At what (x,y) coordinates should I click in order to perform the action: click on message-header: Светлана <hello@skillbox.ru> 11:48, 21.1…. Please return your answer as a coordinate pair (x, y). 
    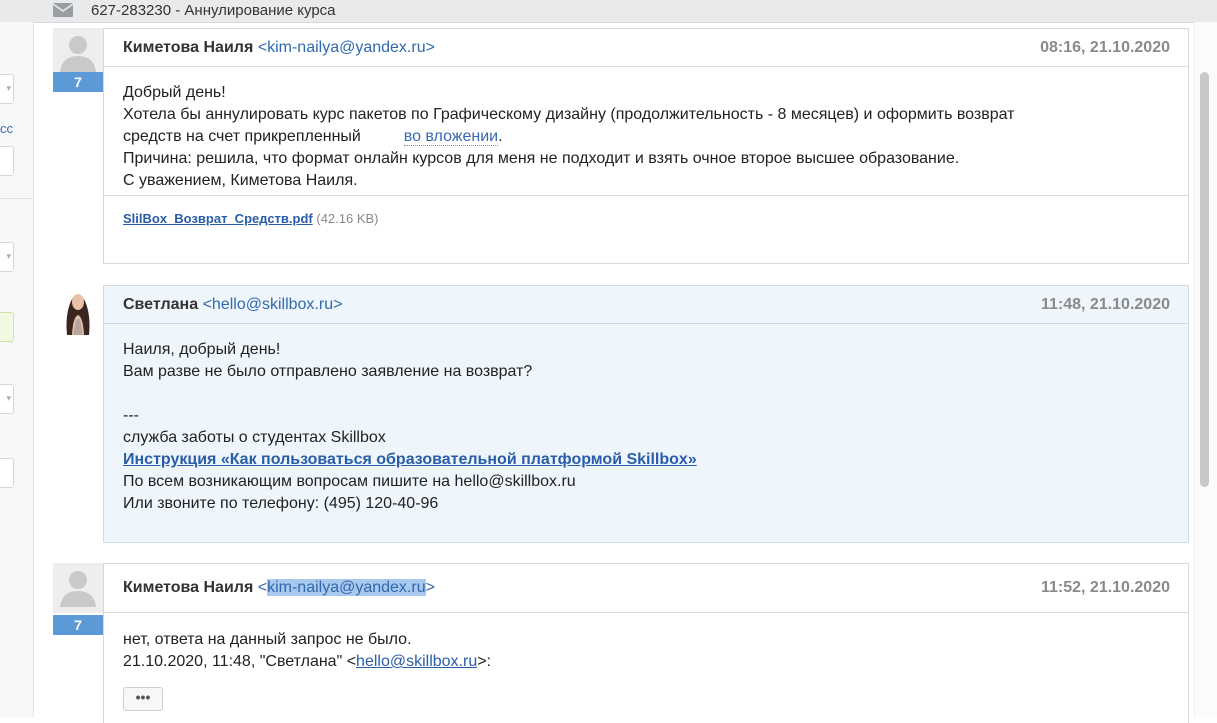
    Looking at the image, I should click on (646, 305).